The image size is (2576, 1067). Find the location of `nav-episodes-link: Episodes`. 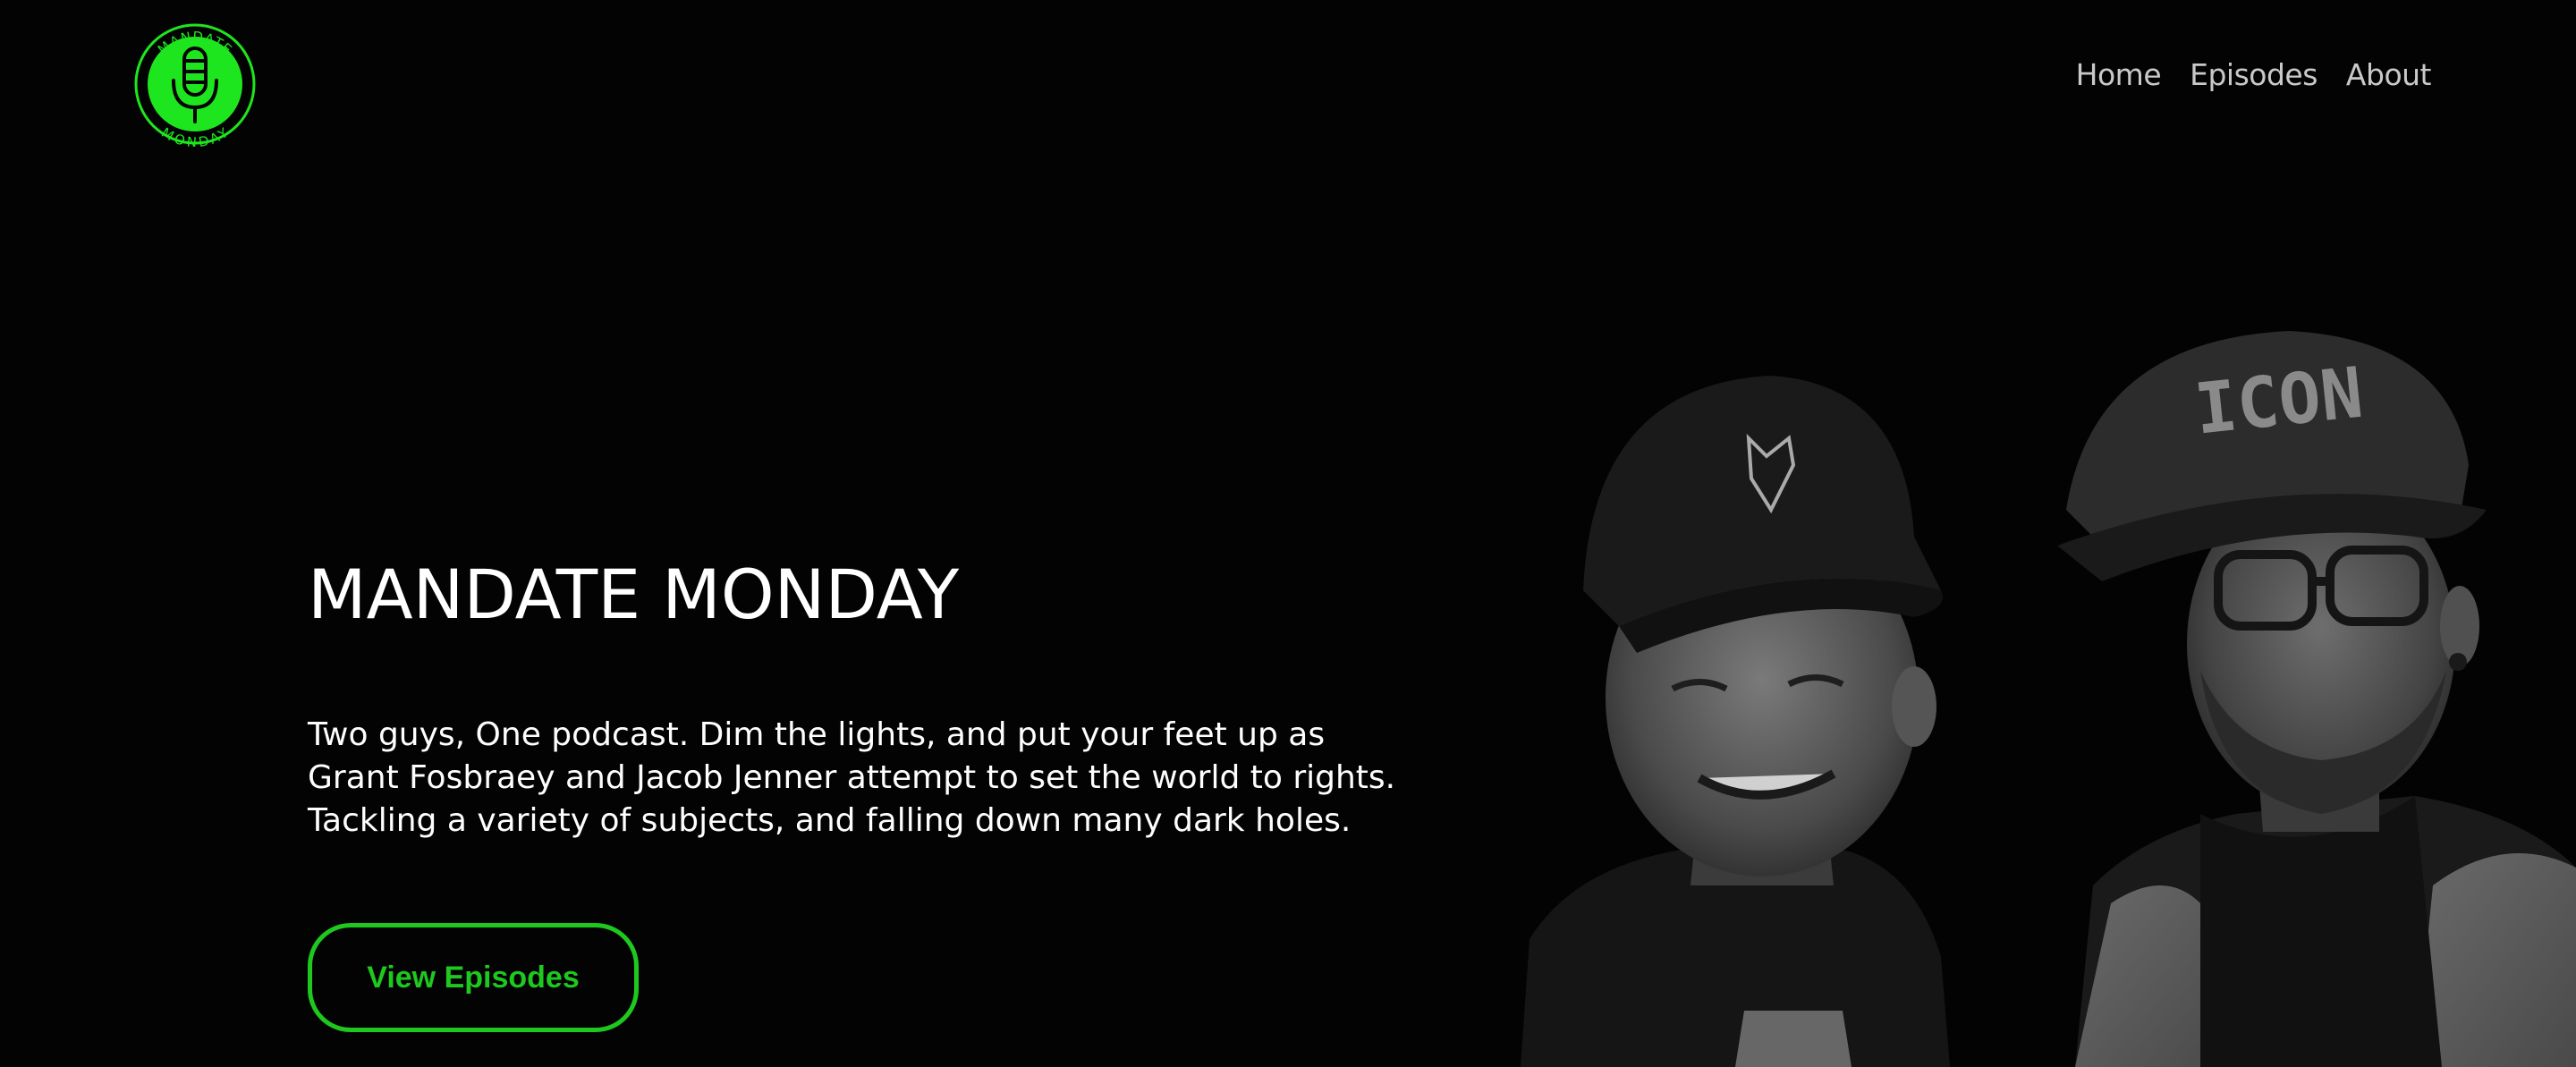

nav-episodes-link: Episodes is located at coordinates (2254, 74).